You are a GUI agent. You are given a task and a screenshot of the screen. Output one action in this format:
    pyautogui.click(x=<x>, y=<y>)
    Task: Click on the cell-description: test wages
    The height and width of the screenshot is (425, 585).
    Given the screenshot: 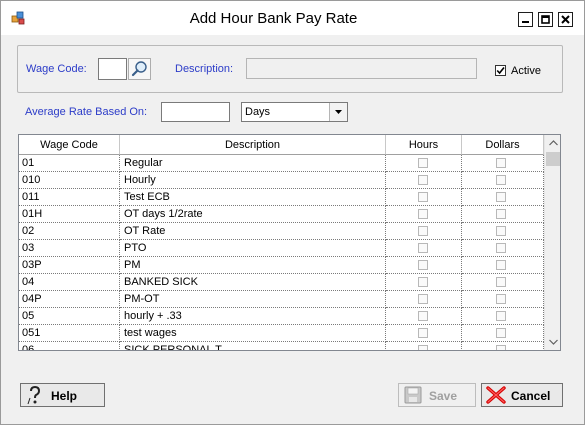 What is the action you would take?
    pyautogui.click(x=253, y=333)
    